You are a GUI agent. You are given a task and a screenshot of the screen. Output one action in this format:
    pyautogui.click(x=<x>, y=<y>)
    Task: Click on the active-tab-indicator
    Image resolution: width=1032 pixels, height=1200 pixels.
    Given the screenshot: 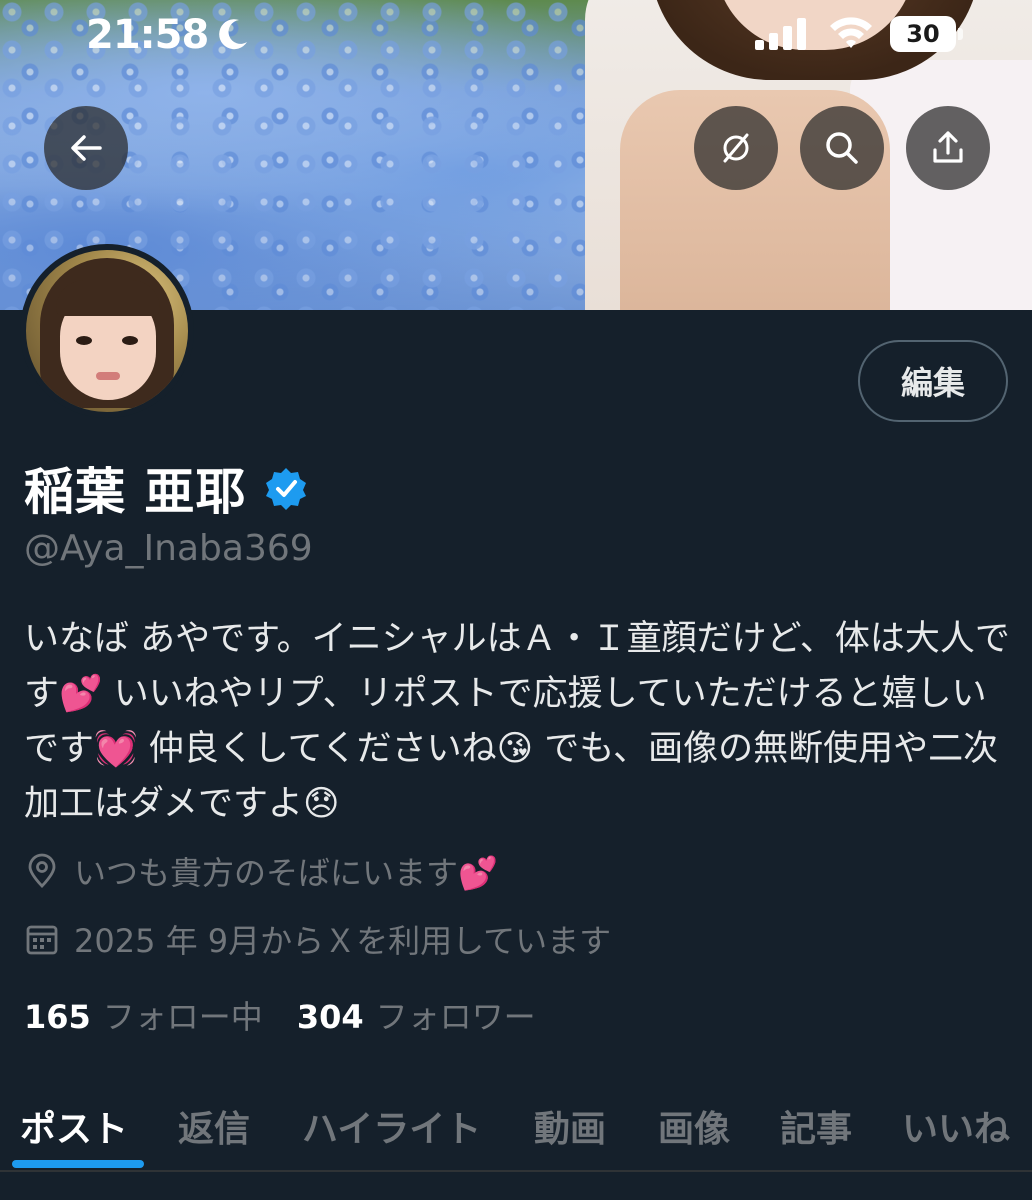 What is the action you would take?
    pyautogui.click(x=78, y=1164)
    